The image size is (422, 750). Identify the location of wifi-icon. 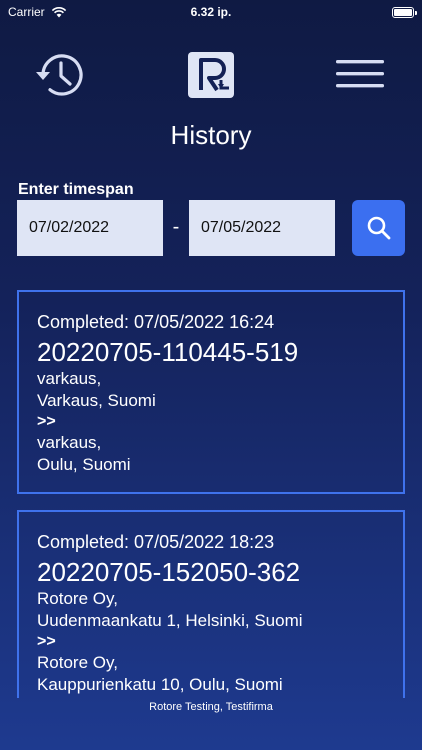
(58, 12).